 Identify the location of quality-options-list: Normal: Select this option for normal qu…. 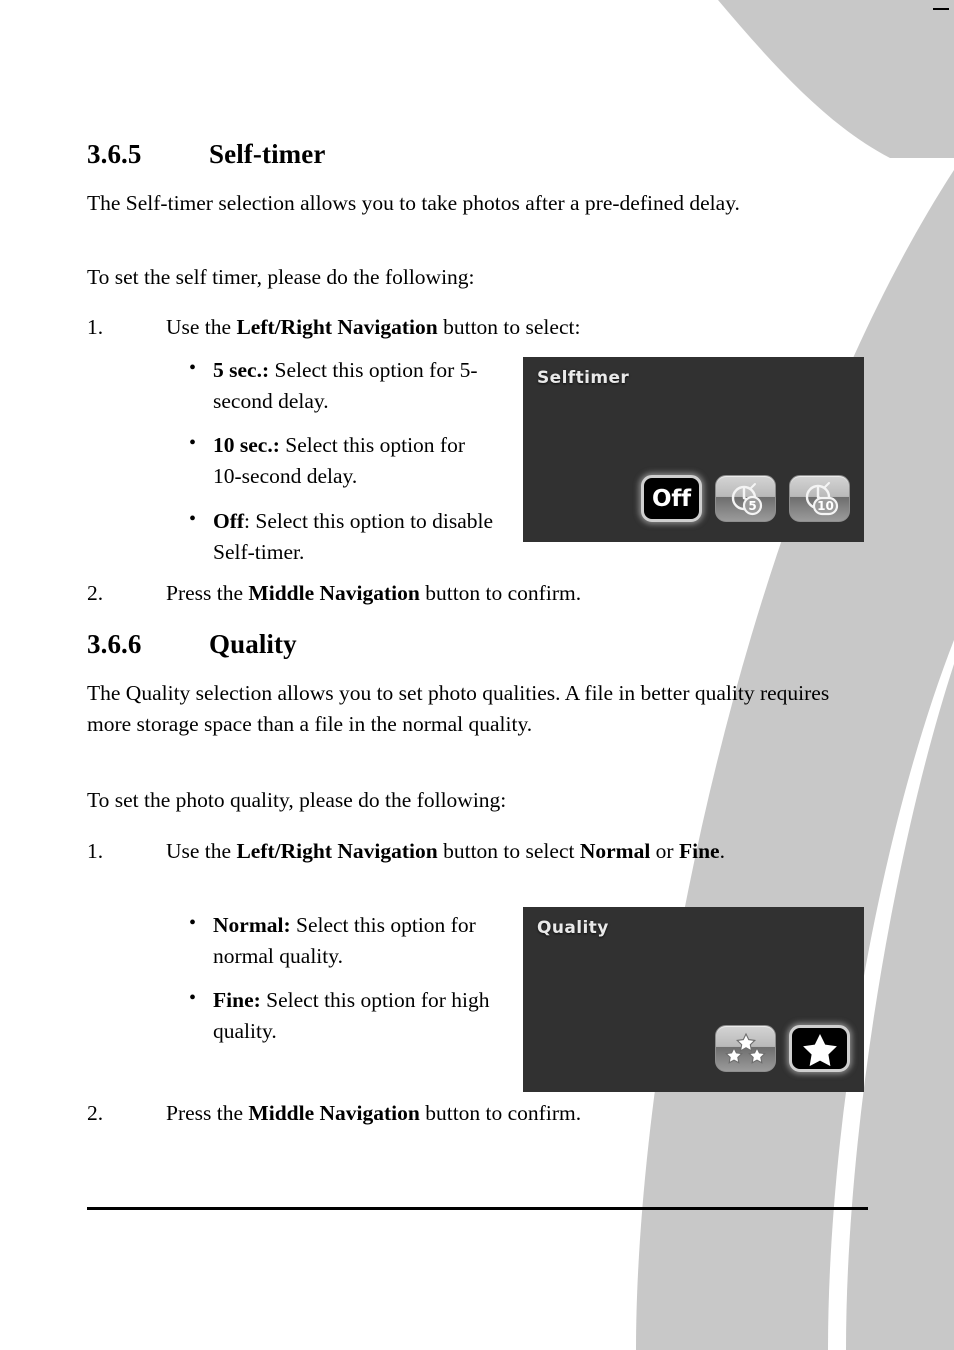
(352, 978).